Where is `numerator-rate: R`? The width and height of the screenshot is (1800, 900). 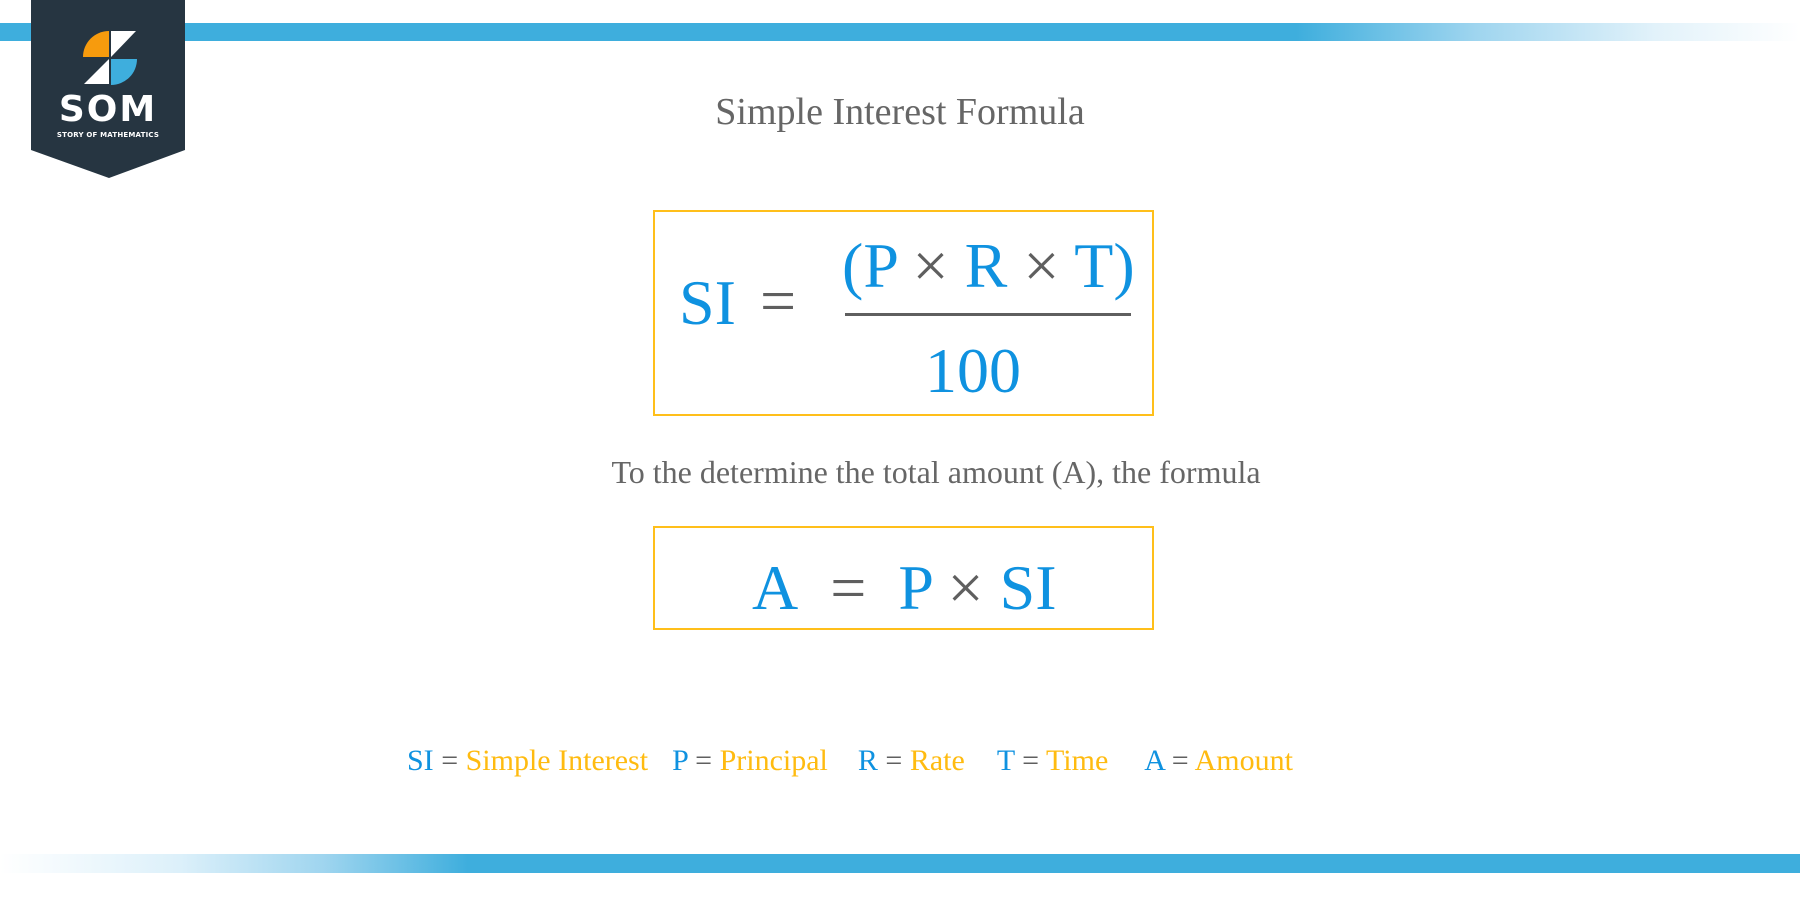 numerator-rate: R is located at coordinates (986, 265).